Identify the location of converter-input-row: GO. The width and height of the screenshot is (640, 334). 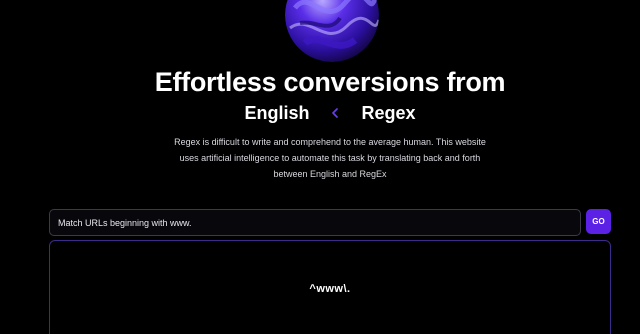
(330, 222).